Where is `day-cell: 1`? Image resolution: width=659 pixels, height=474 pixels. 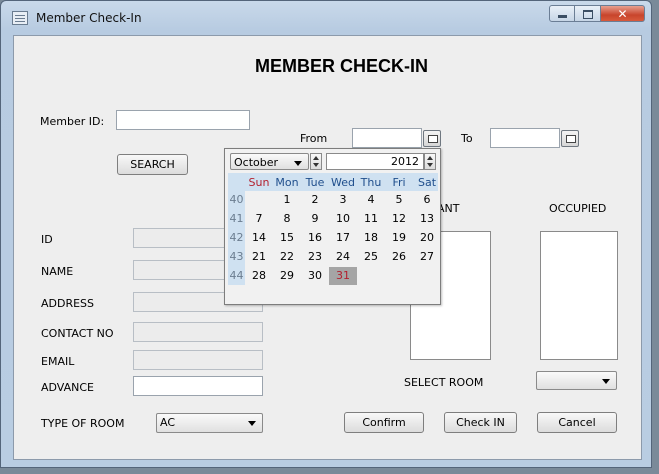
day-cell: 1 is located at coordinates (287, 200).